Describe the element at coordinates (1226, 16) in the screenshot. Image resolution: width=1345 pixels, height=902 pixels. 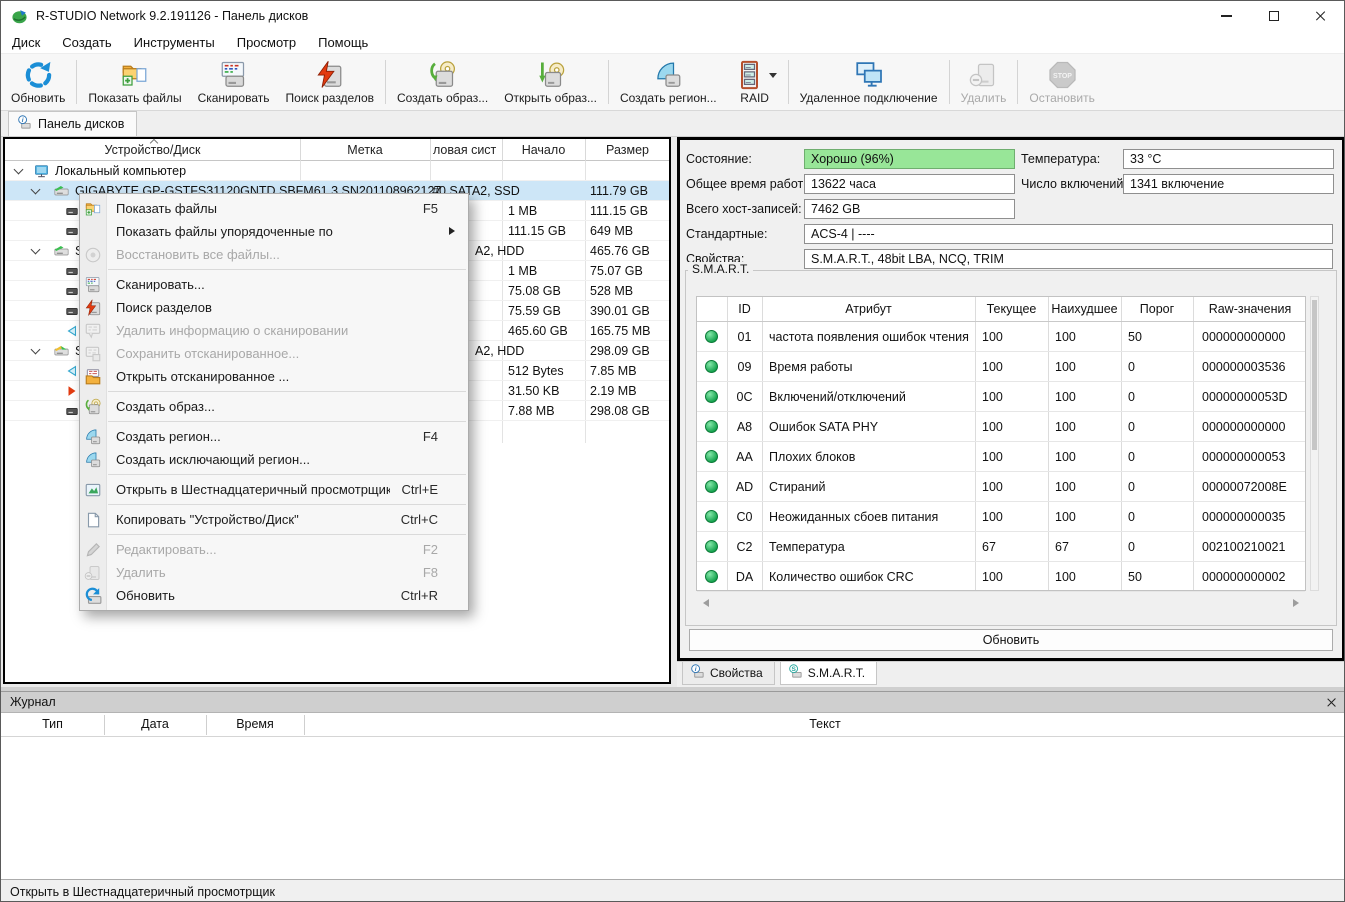
I see `minimize-button` at that location.